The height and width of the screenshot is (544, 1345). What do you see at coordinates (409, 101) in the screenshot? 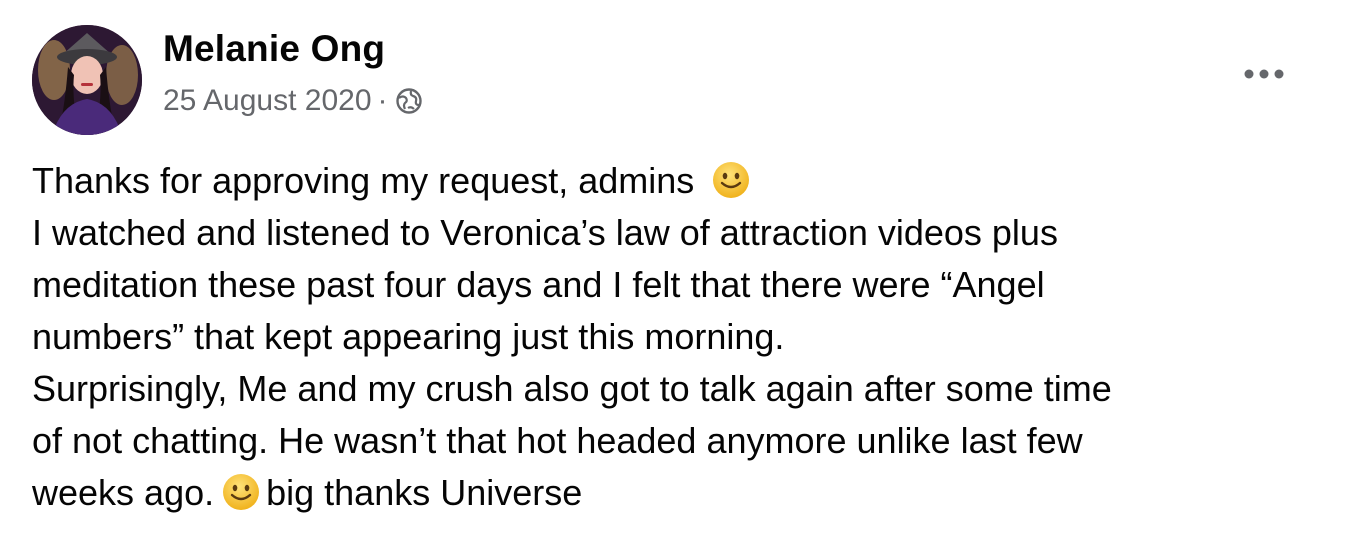
I see `globe-icon` at bounding box center [409, 101].